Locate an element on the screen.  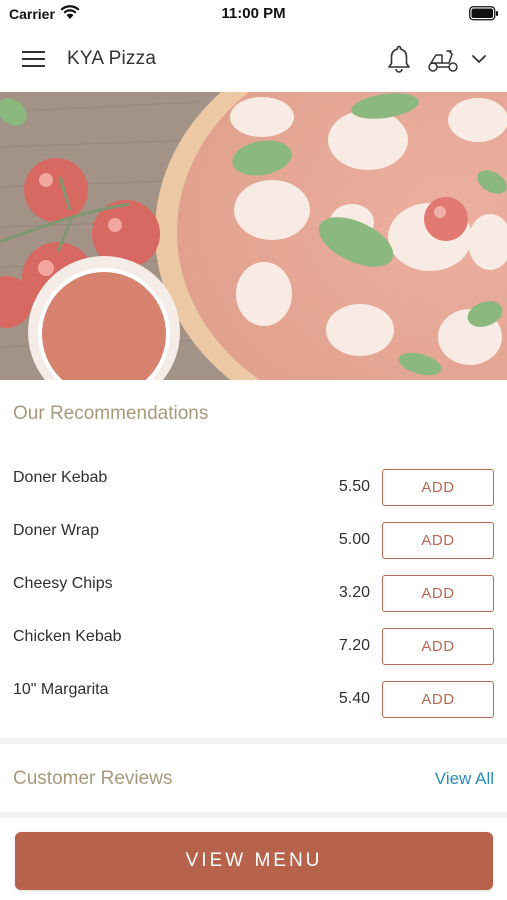
list-item: Doner Wrap 5.00 ADD is located at coordinates (253, 542).